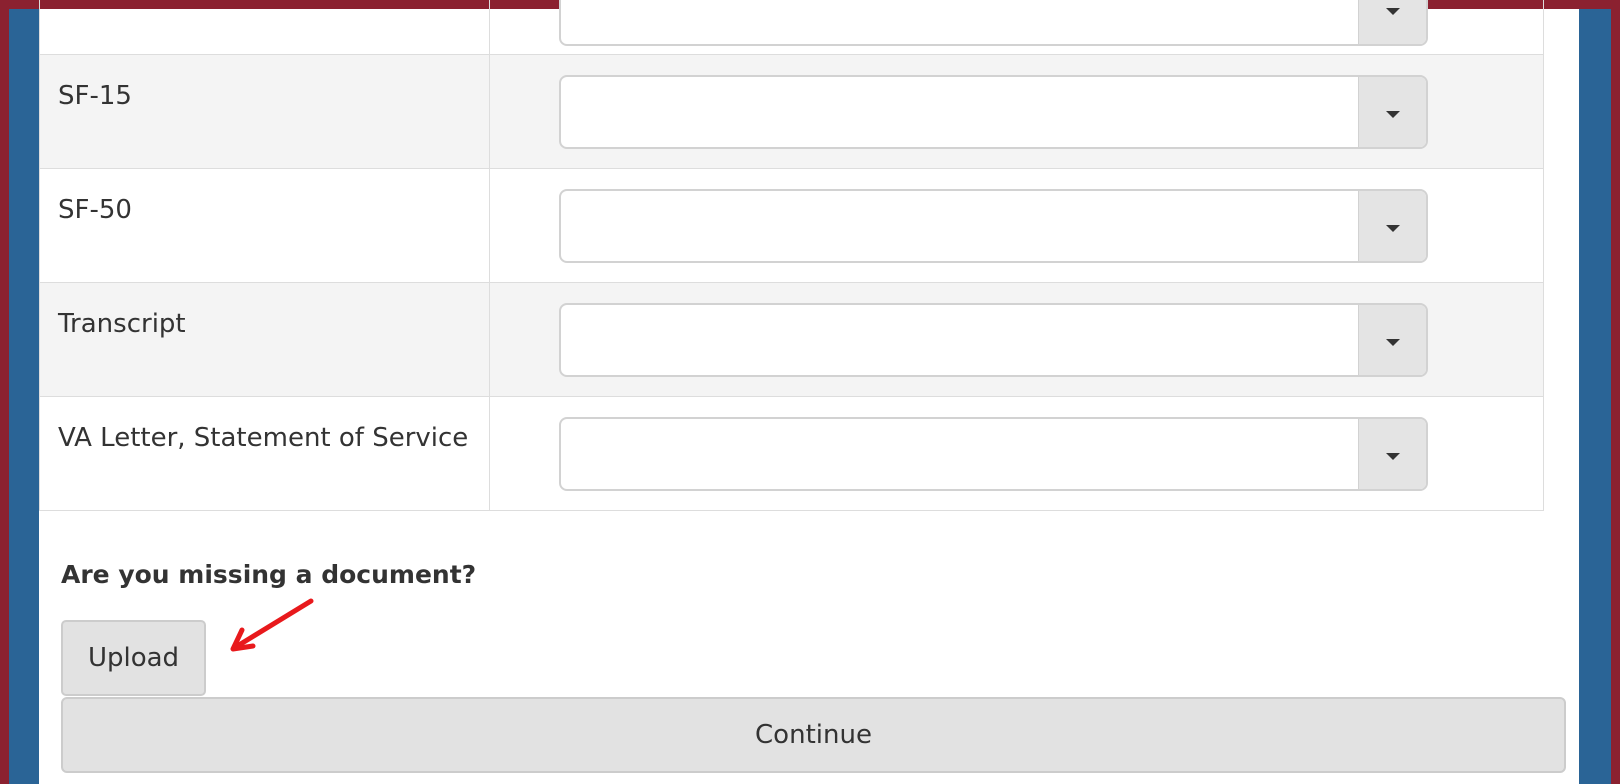  What do you see at coordinates (264, 453) in the screenshot?
I see `document-label: VA Letter, Statement of Service` at bounding box center [264, 453].